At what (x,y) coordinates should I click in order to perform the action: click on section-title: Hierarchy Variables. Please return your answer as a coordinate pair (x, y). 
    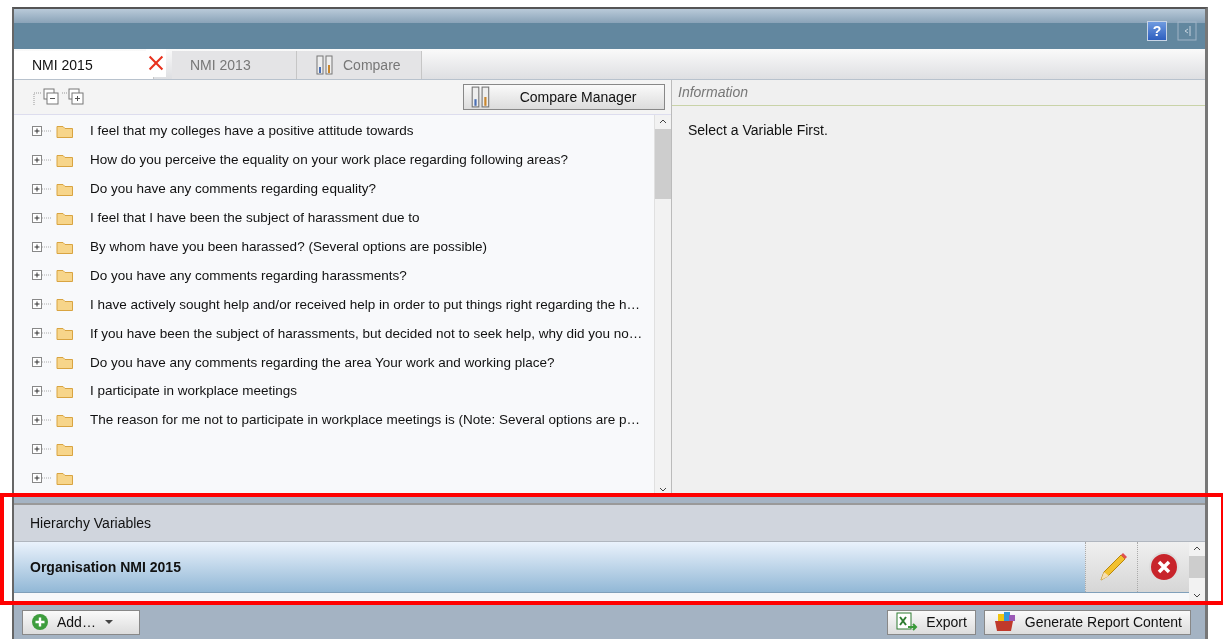
    Looking at the image, I should click on (91, 523).